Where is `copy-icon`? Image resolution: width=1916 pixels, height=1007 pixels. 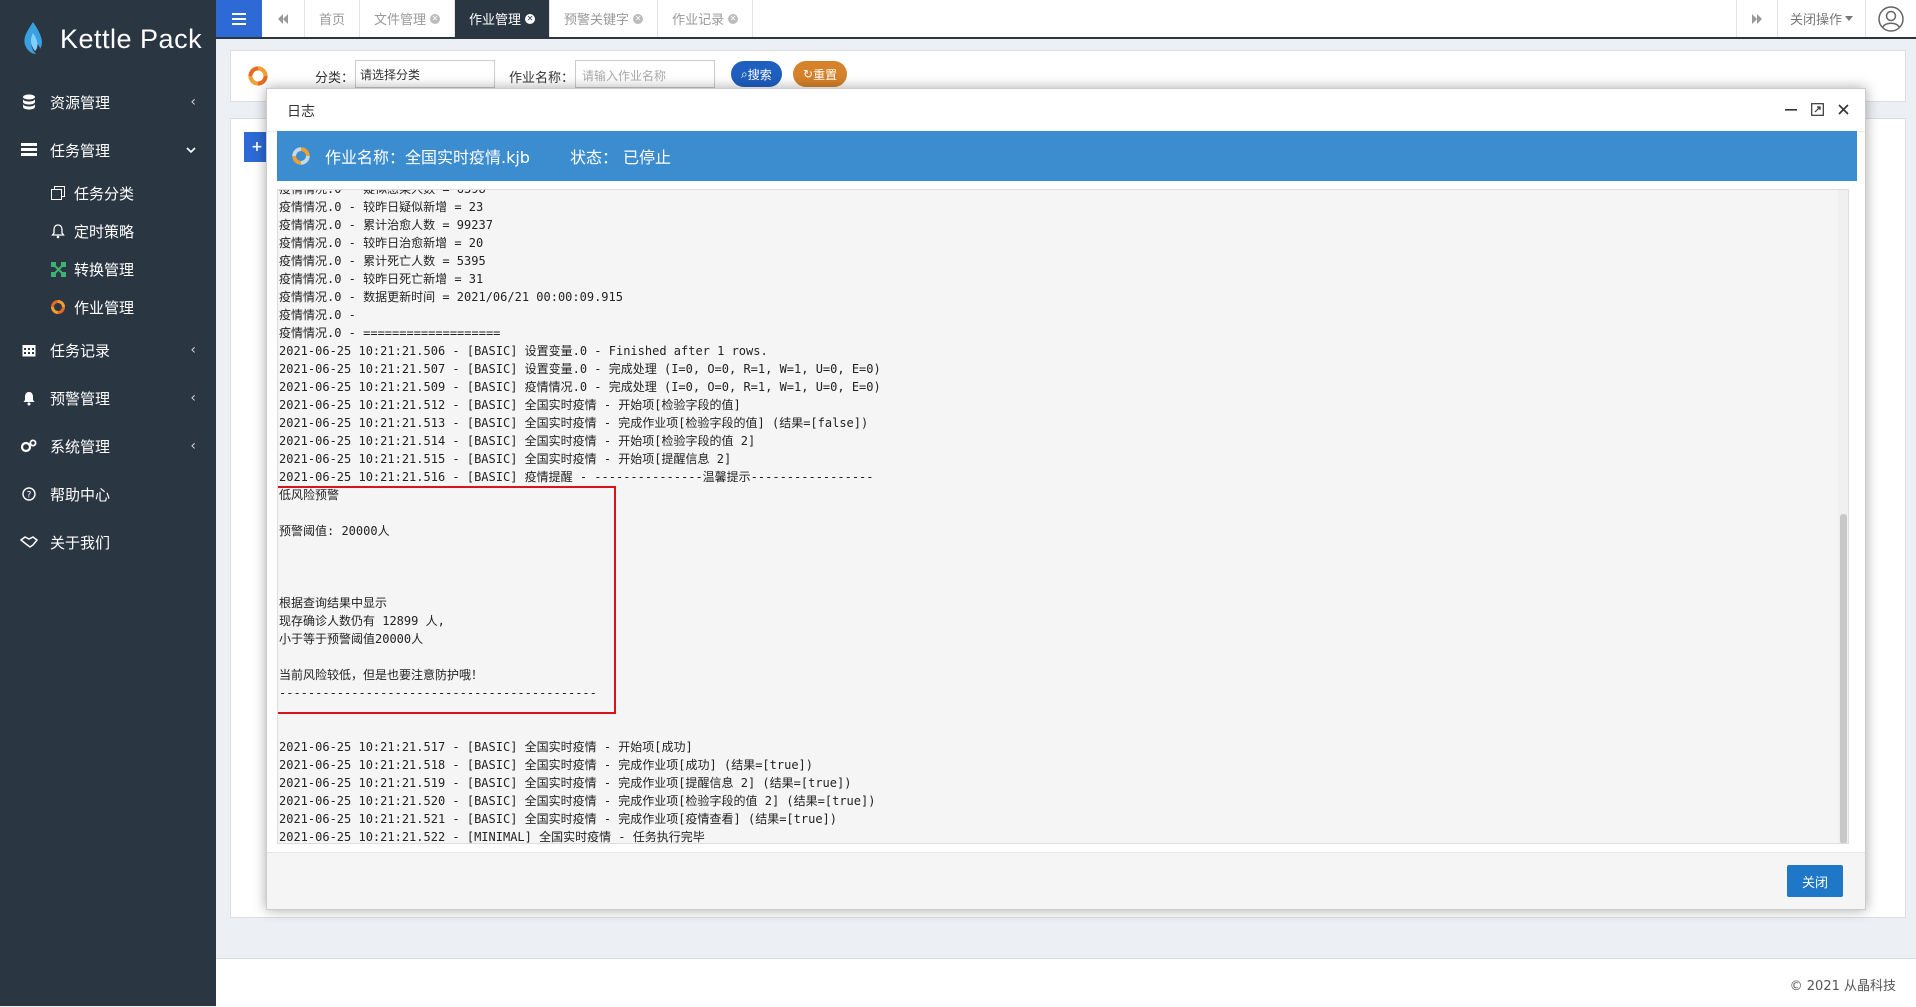 copy-icon is located at coordinates (58, 193).